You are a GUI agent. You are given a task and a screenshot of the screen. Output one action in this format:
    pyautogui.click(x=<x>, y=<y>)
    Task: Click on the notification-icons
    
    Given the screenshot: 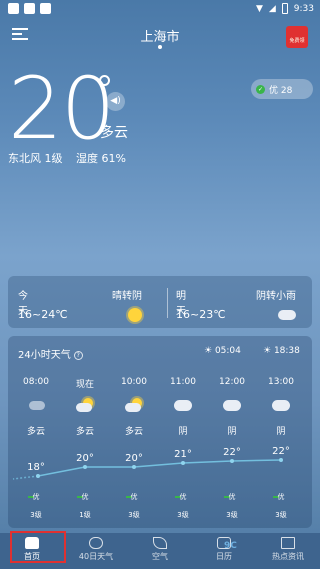 What is the action you would take?
    pyautogui.click(x=29, y=8)
    